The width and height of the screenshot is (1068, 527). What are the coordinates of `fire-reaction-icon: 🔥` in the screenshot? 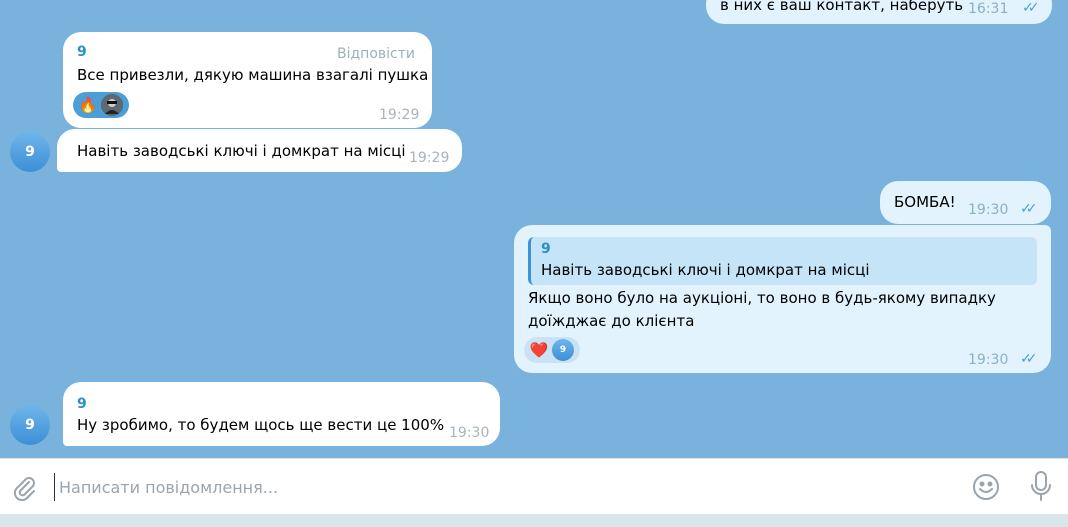 It's located at (88, 105).